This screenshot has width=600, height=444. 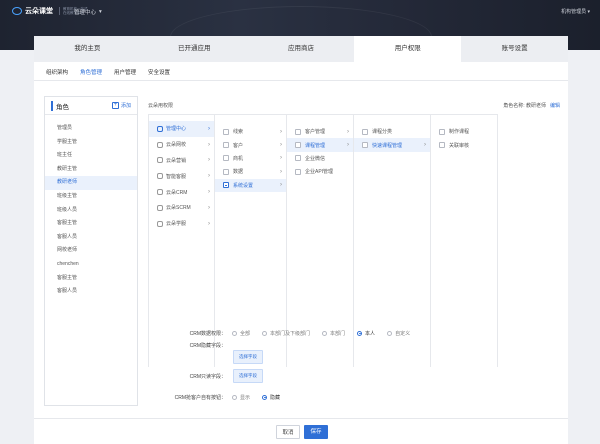 What do you see at coordinates (241, 397) in the screenshot?
I see `radio-option: 显示` at bounding box center [241, 397].